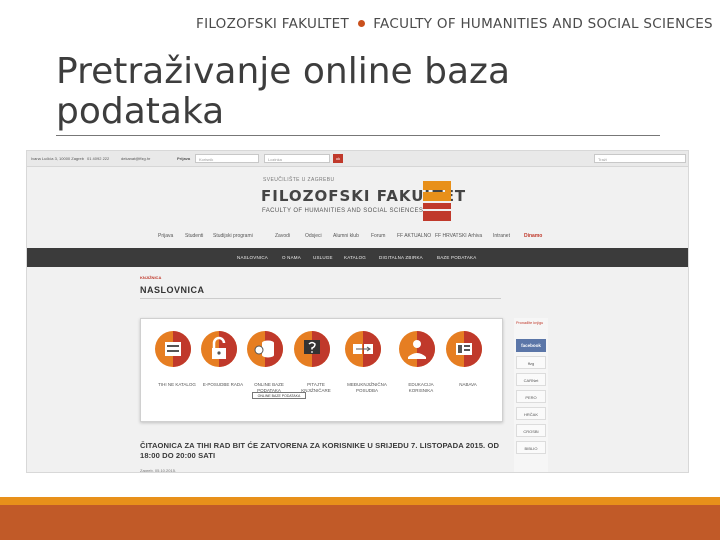  I want to click on database-icon, so click(265, 349).